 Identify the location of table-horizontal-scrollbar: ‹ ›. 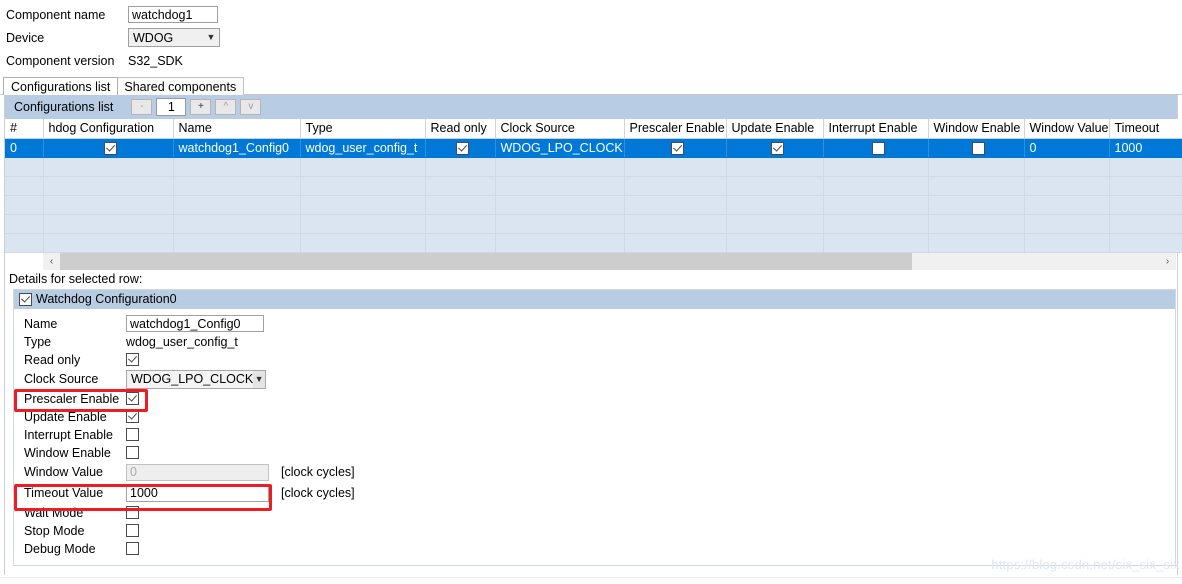
(609, 261).